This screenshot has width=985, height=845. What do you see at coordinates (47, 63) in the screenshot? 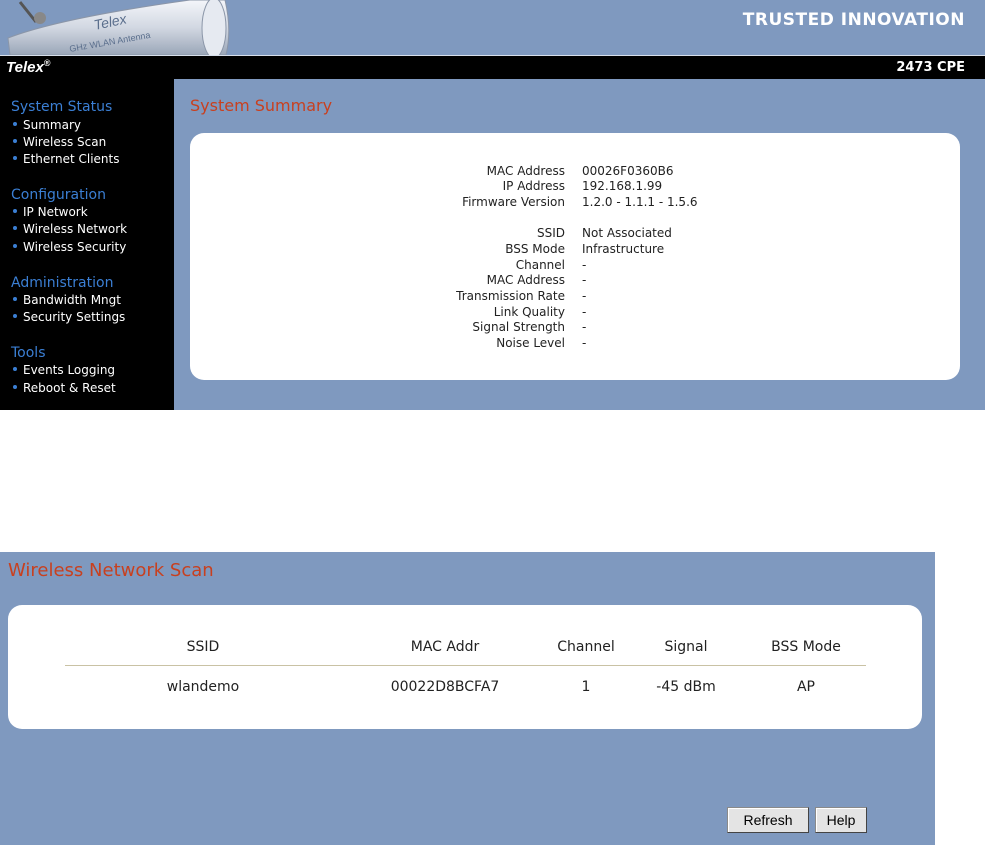
I see `registered-mark: ®` at bounding box center [47, 63].